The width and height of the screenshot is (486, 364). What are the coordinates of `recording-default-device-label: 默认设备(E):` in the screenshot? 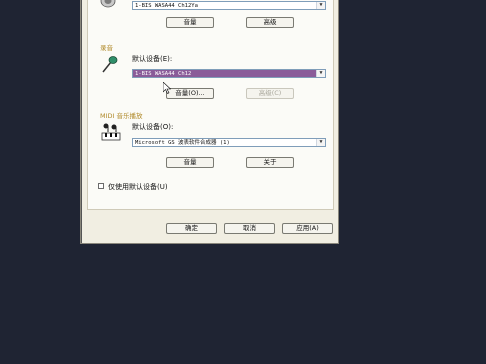 It's located at (152, 59).